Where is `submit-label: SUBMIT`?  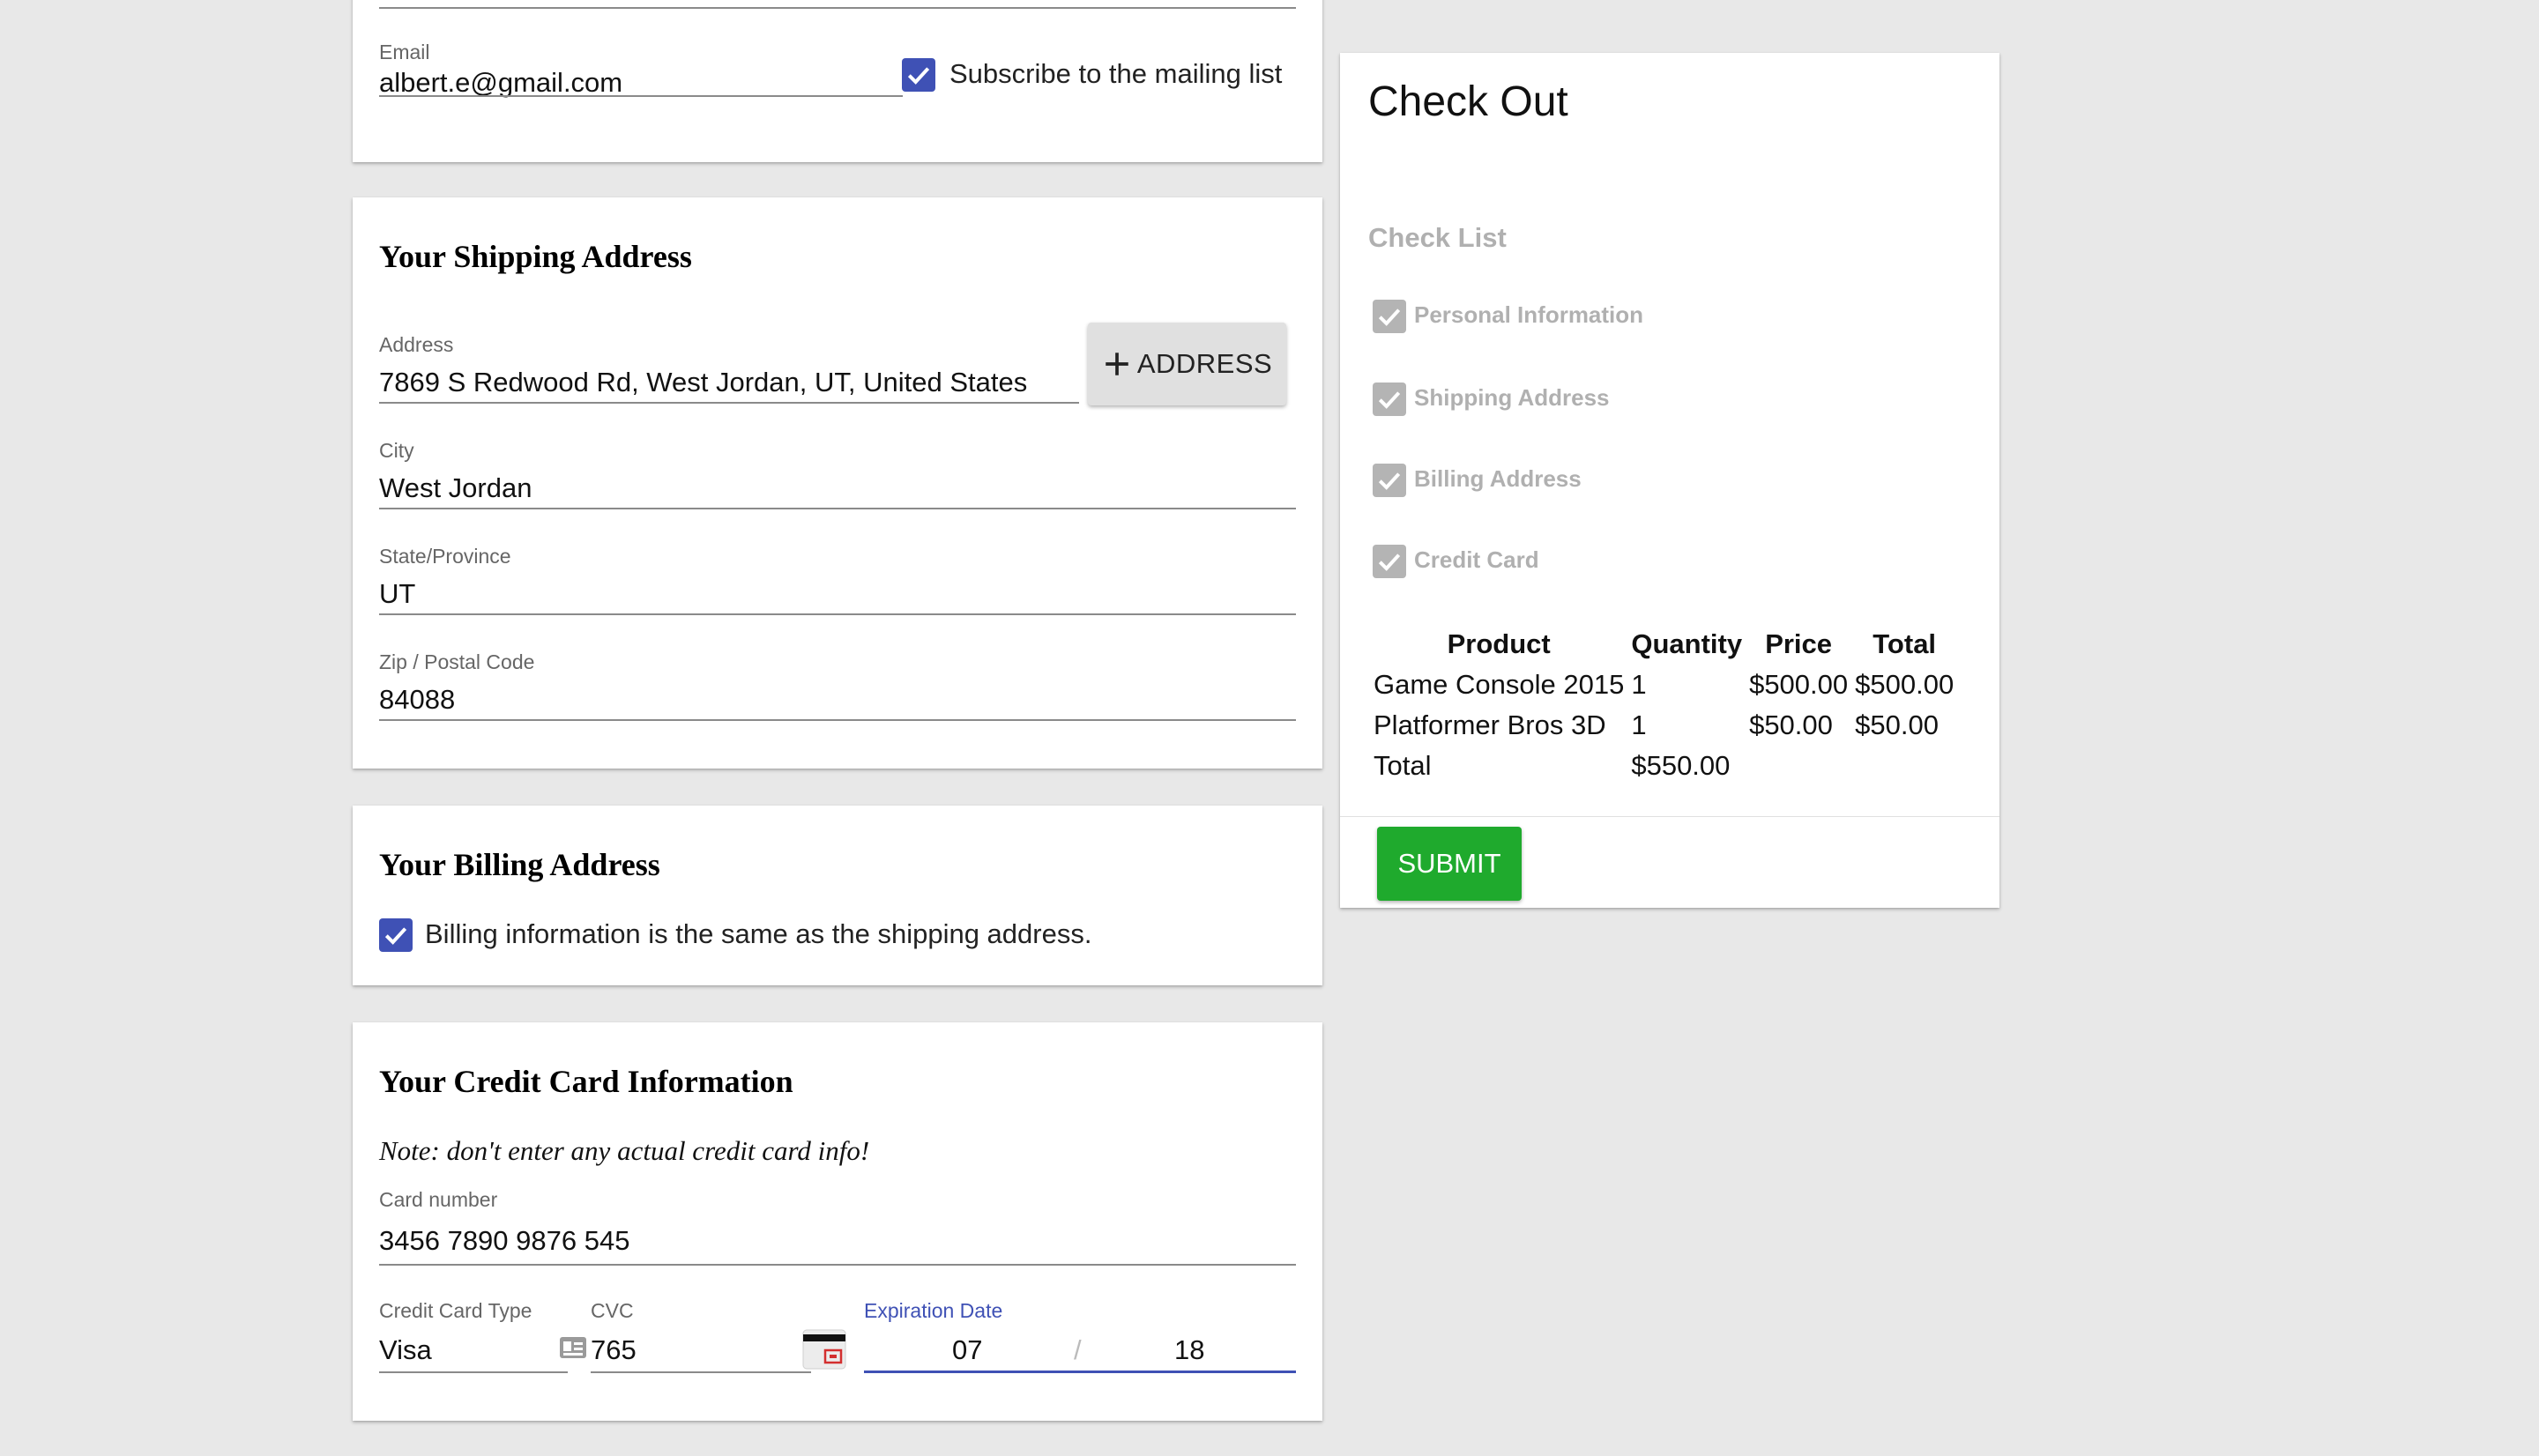 submit-label: SUBMIT is located at coordinates (1449, 863).